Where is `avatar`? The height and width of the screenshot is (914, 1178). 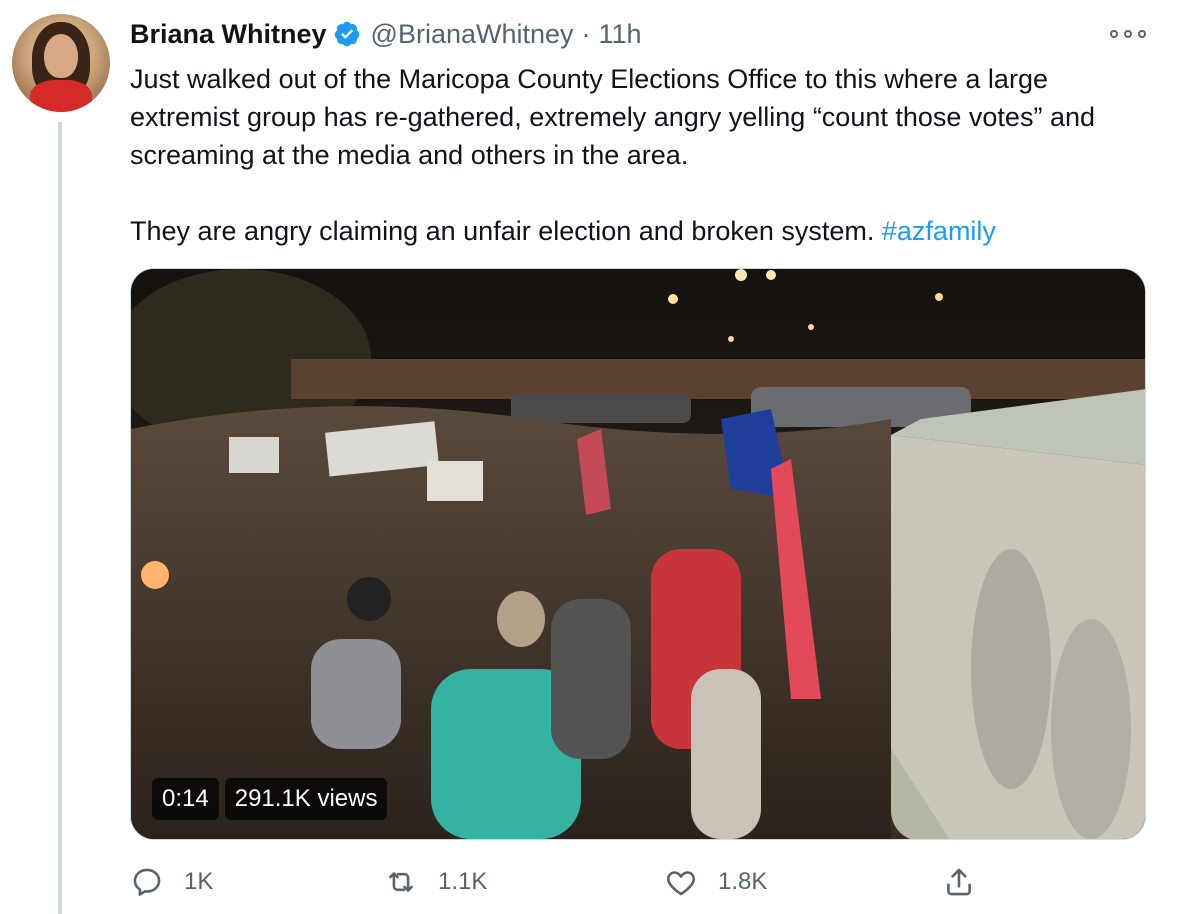 avatar is located at coordinates (61, 63).